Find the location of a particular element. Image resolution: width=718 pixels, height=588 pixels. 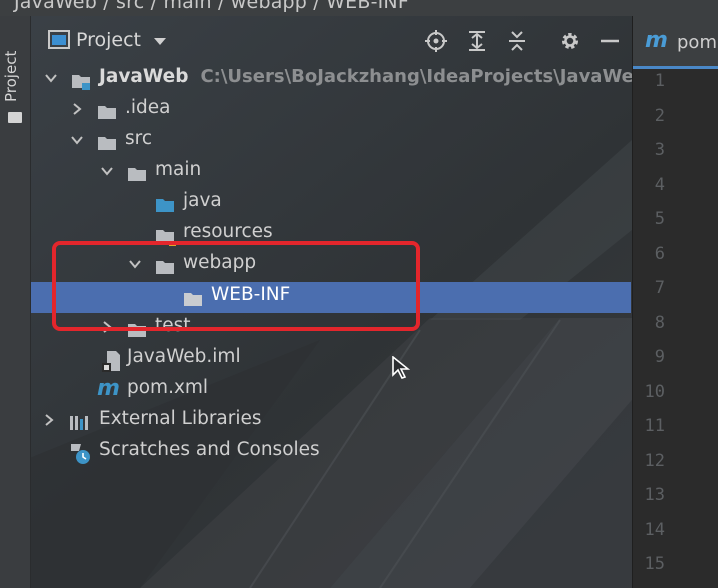

line-number: 3 is located at coordinates (659, 150).